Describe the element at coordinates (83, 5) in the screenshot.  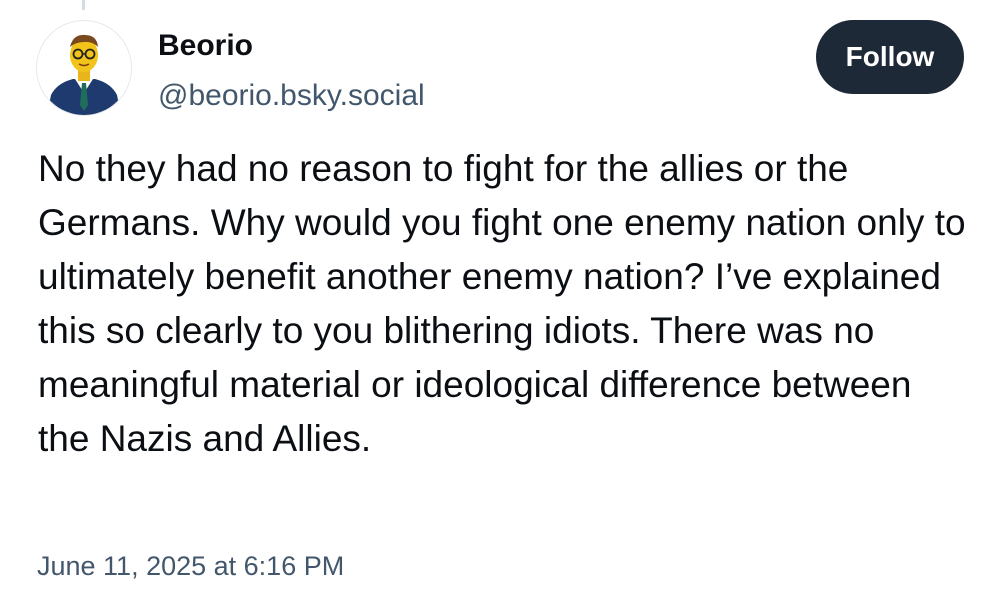
I see `thread-connector-line` at that location.